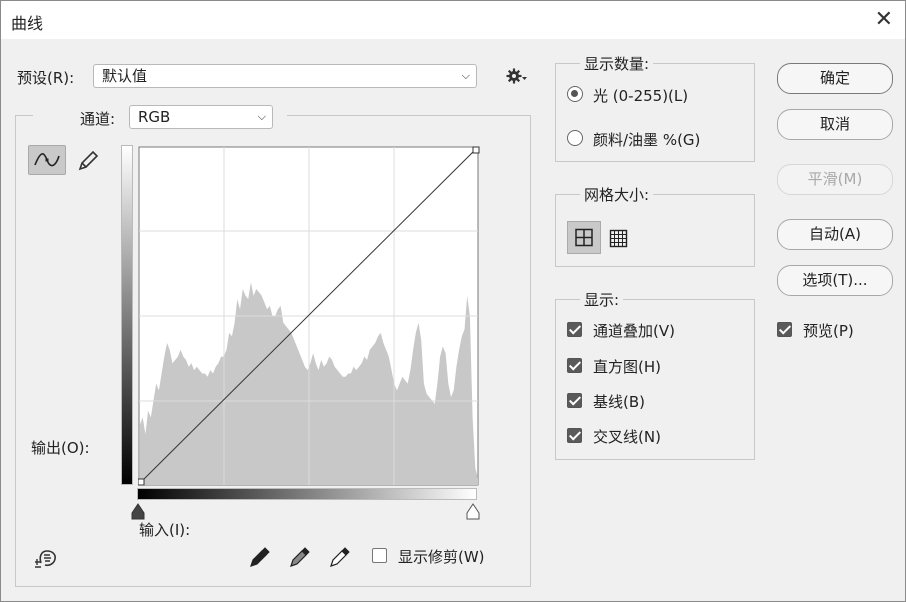 The width and height of the screenshot is (906, 602). I want to click on close-icon: ✕, so click(884, 19).